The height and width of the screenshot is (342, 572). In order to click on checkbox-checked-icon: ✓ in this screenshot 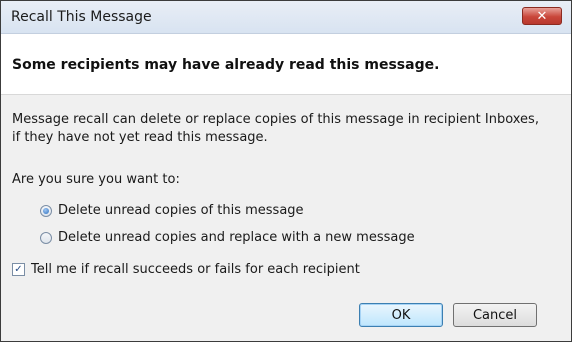, I will do `click(18, 269)`.